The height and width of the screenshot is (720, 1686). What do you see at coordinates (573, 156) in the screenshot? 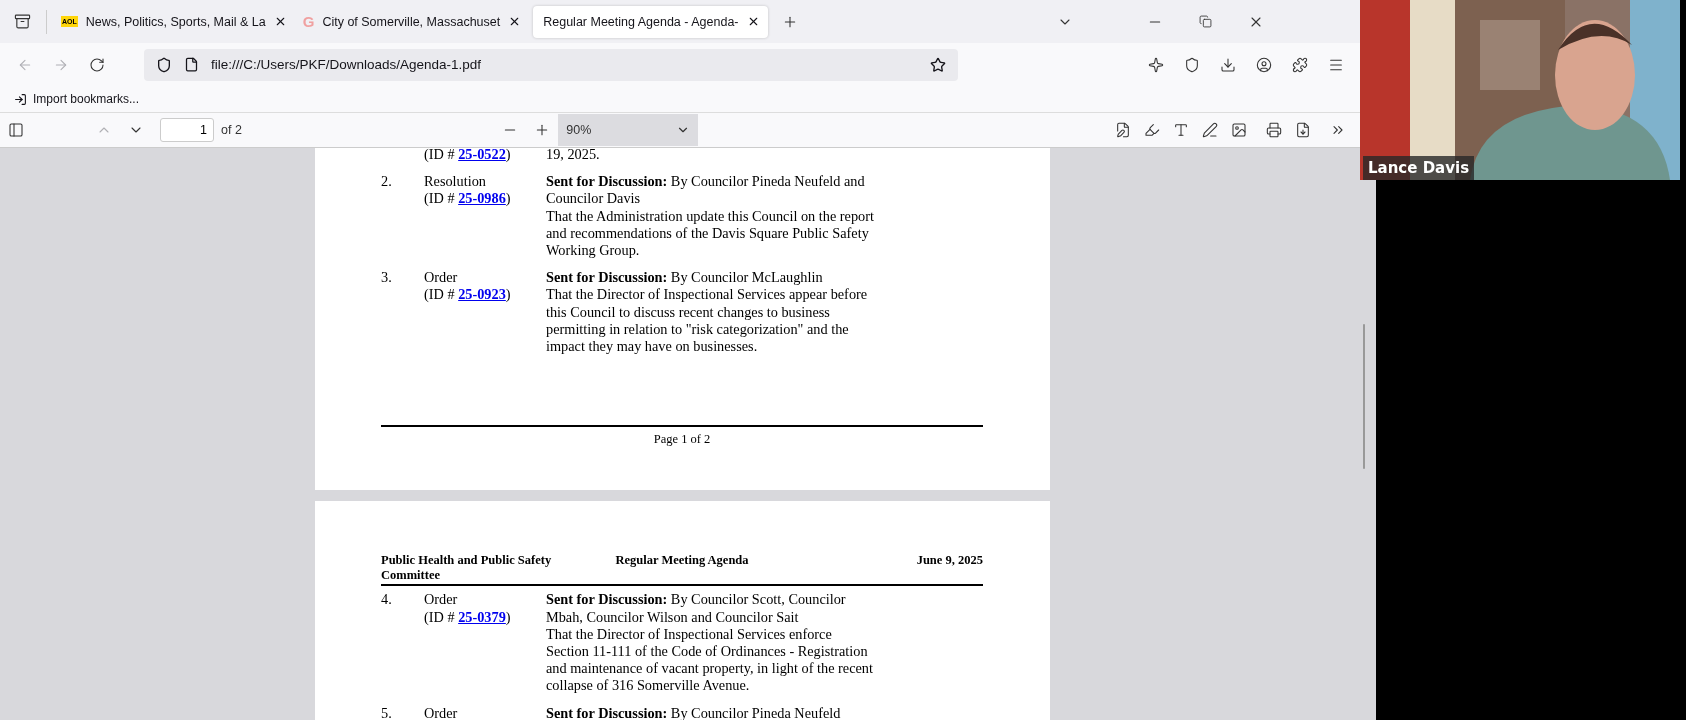
I see `item-description: 19, 2025.` at bounding box center [573, 156].